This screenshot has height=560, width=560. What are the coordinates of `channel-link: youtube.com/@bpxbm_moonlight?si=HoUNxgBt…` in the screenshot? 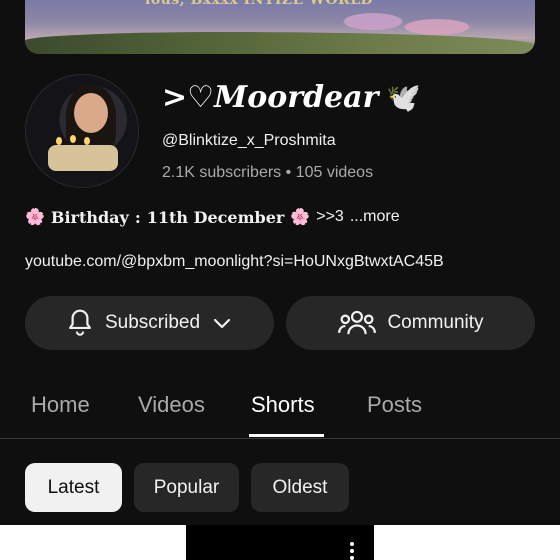 It's located at (234, 262).